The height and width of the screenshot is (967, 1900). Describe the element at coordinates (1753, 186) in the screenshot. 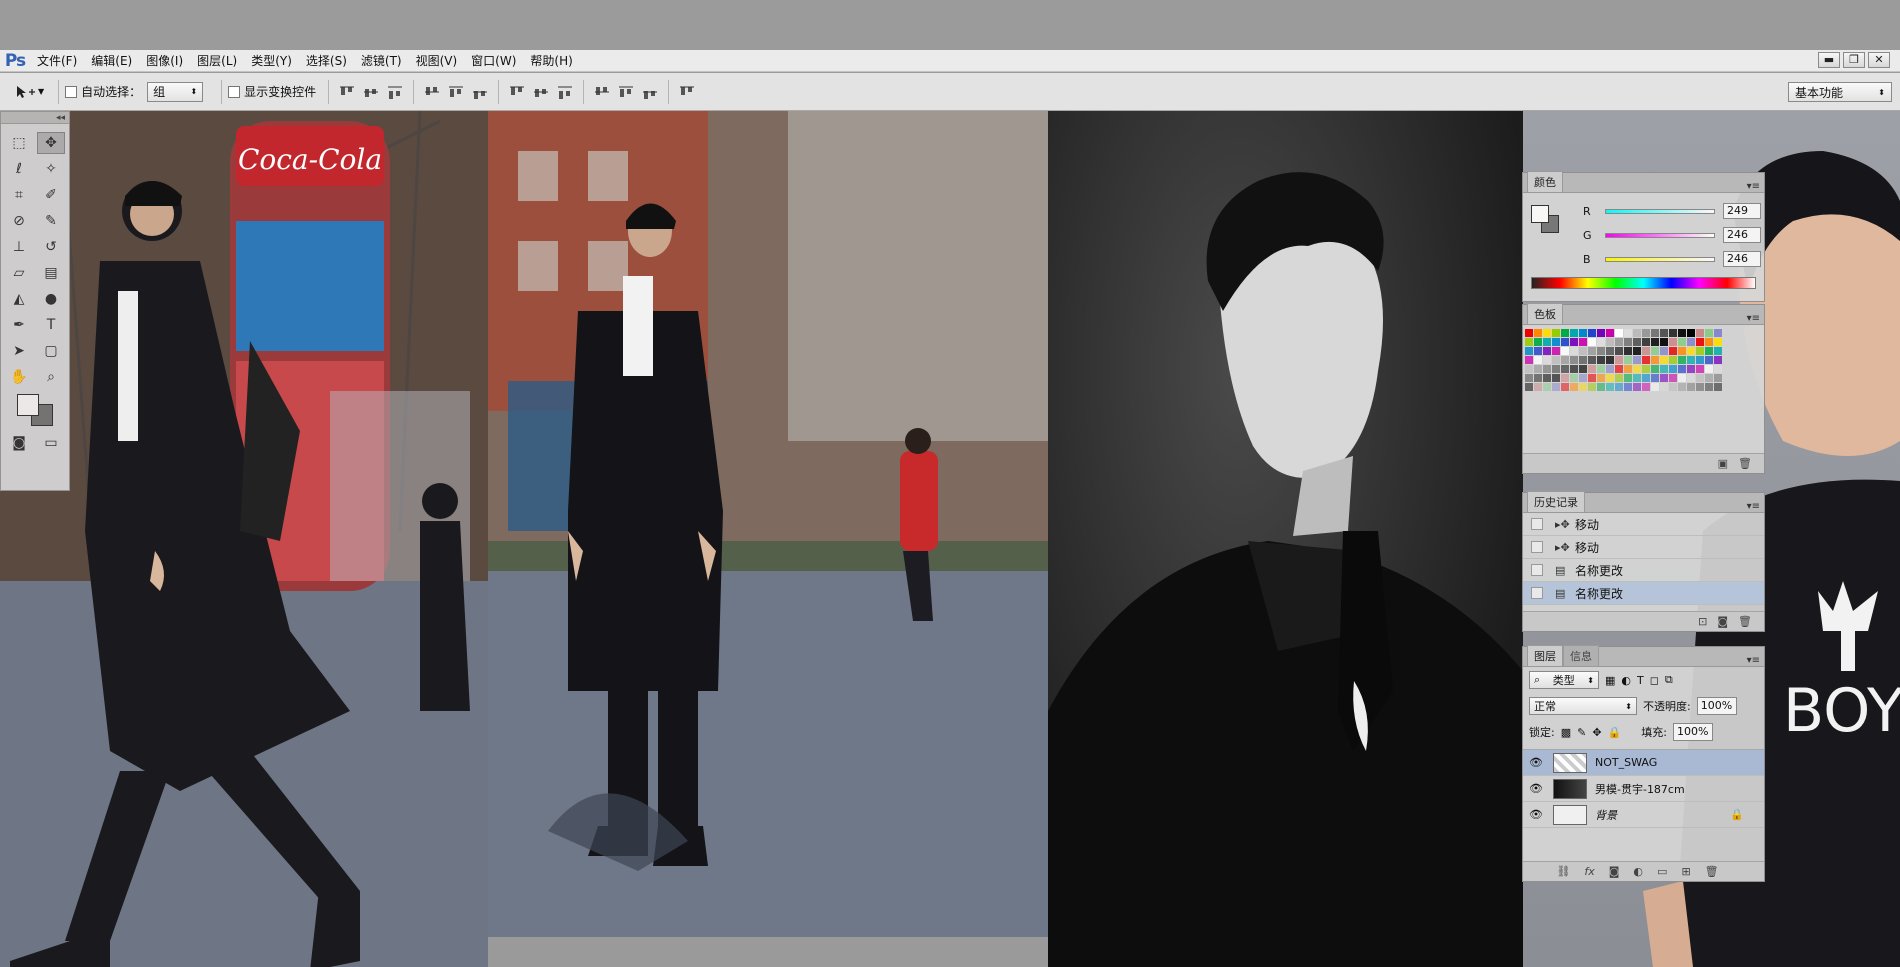

I see `panel-menu-icon: ▾≡` at that location.